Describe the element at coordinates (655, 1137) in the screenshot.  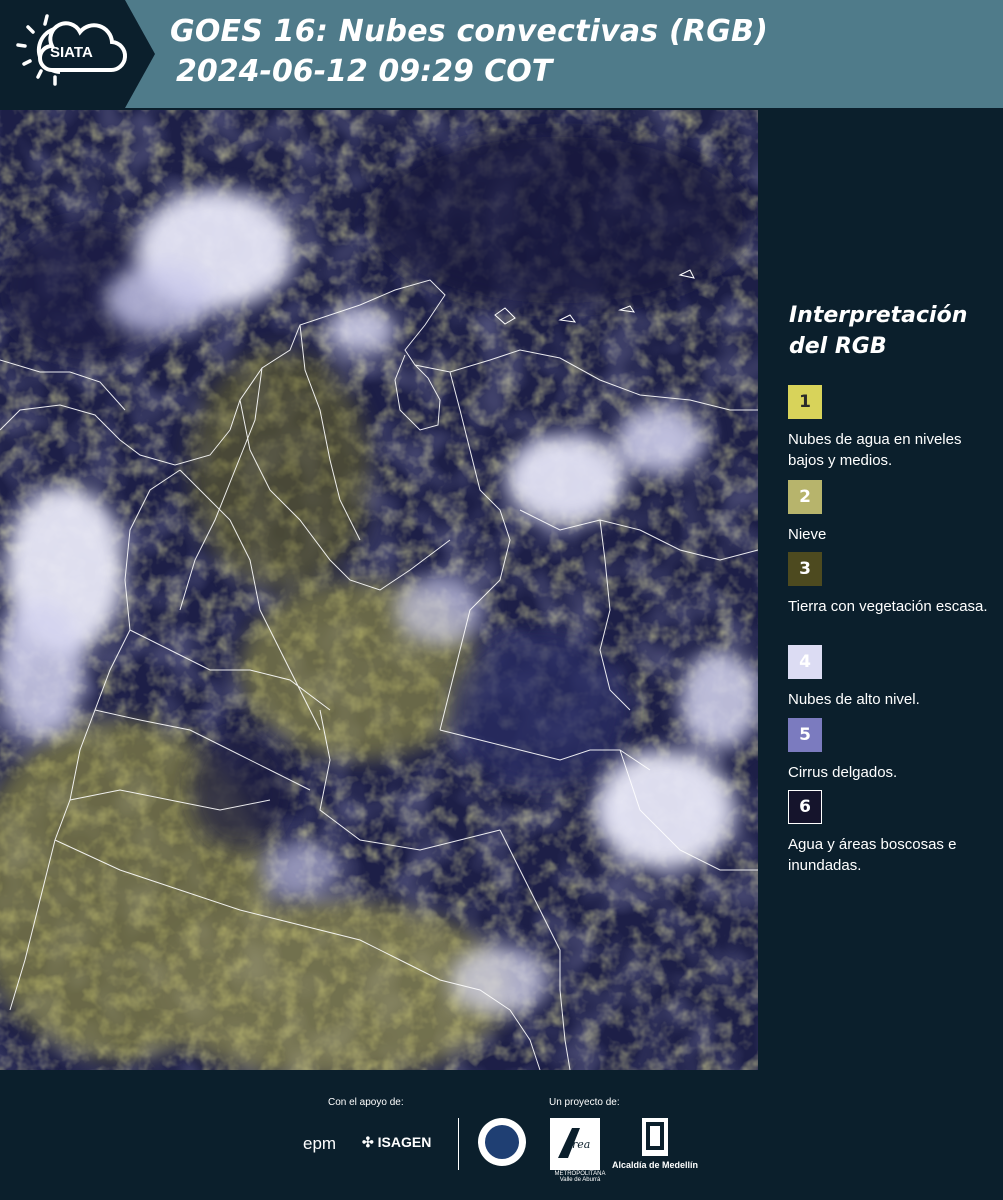
I see `alcaldia-shield-logo` at that location.